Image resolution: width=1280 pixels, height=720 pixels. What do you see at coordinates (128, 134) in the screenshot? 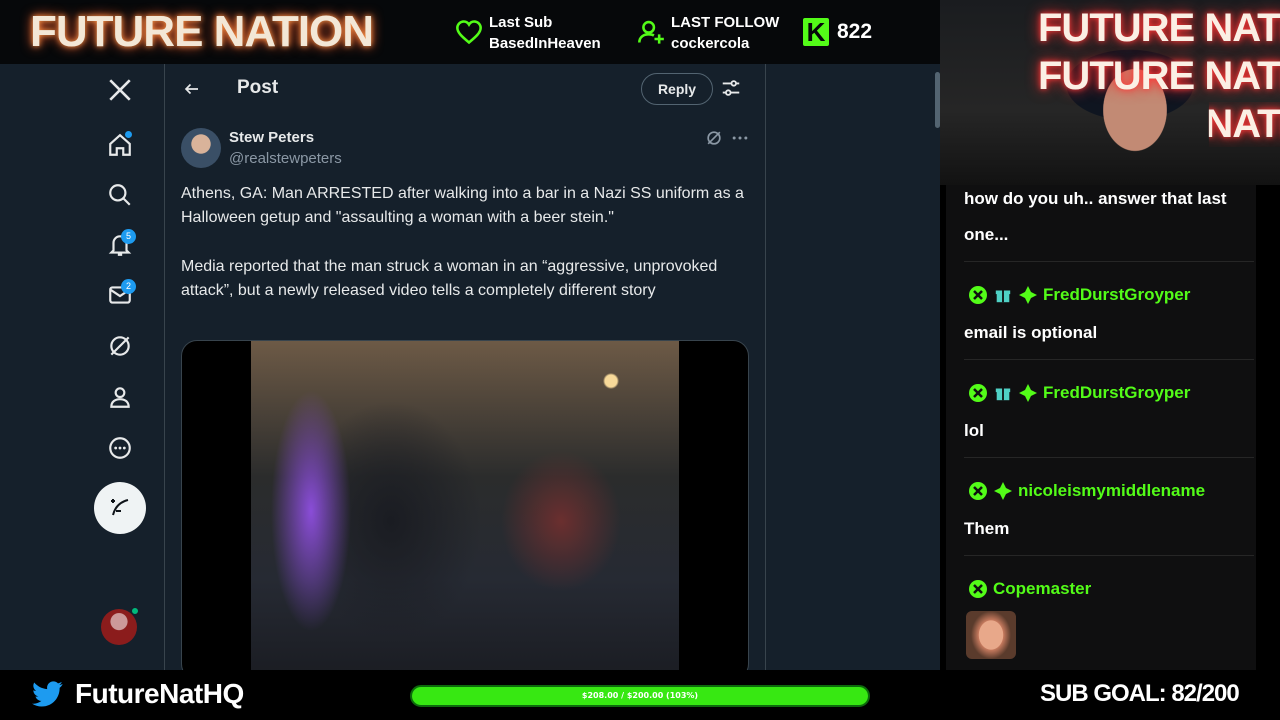
I see `home-unread-dot` at bounding box center [128, 134].